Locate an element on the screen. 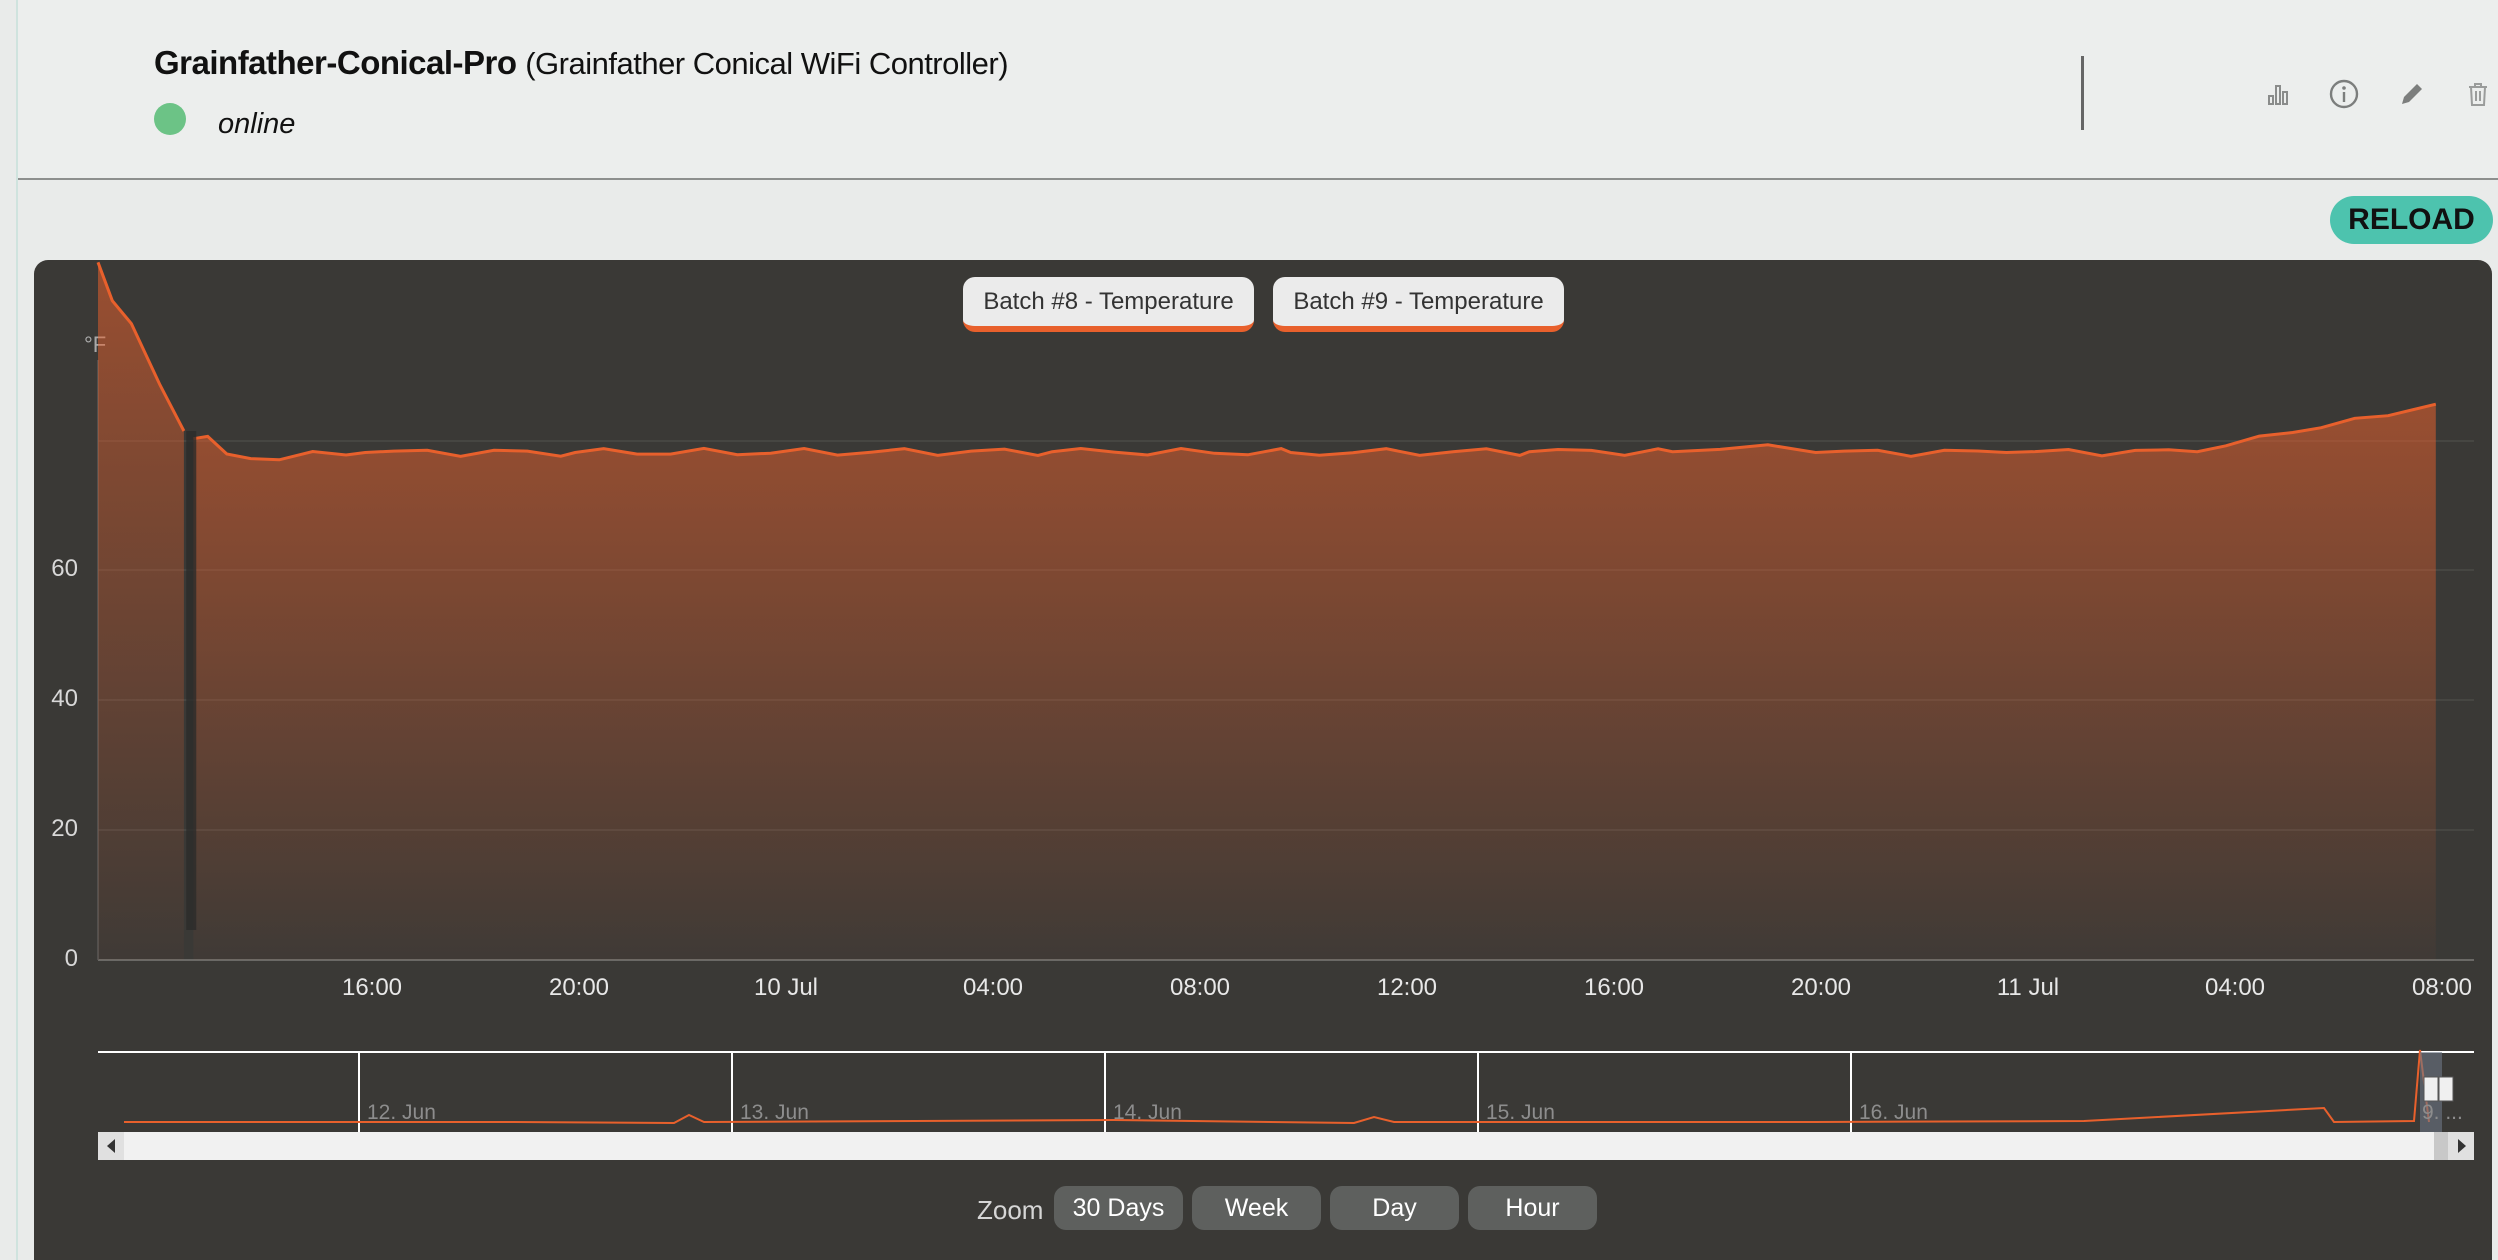  data-gap is located at coordinates (191, 680).